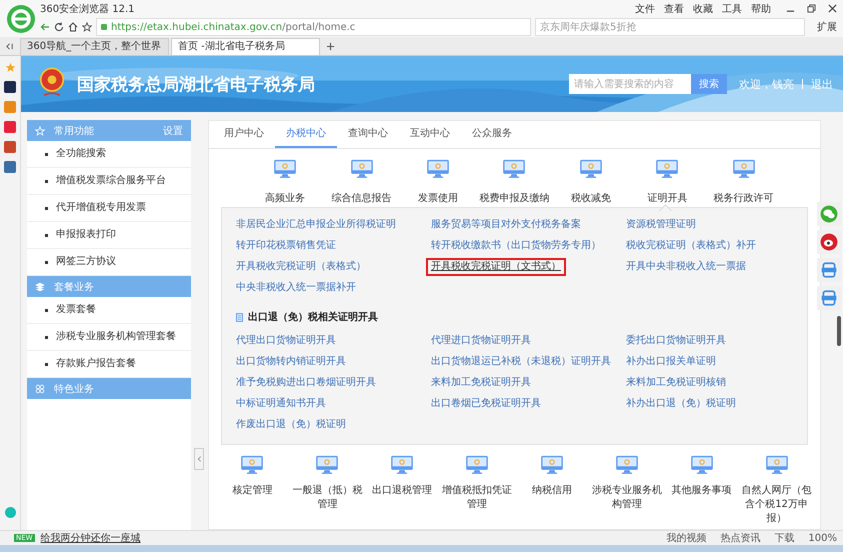  Describe the element at coordinates (660, 225) in the screenshot. I see `link: 资源税管理证明` at that location.